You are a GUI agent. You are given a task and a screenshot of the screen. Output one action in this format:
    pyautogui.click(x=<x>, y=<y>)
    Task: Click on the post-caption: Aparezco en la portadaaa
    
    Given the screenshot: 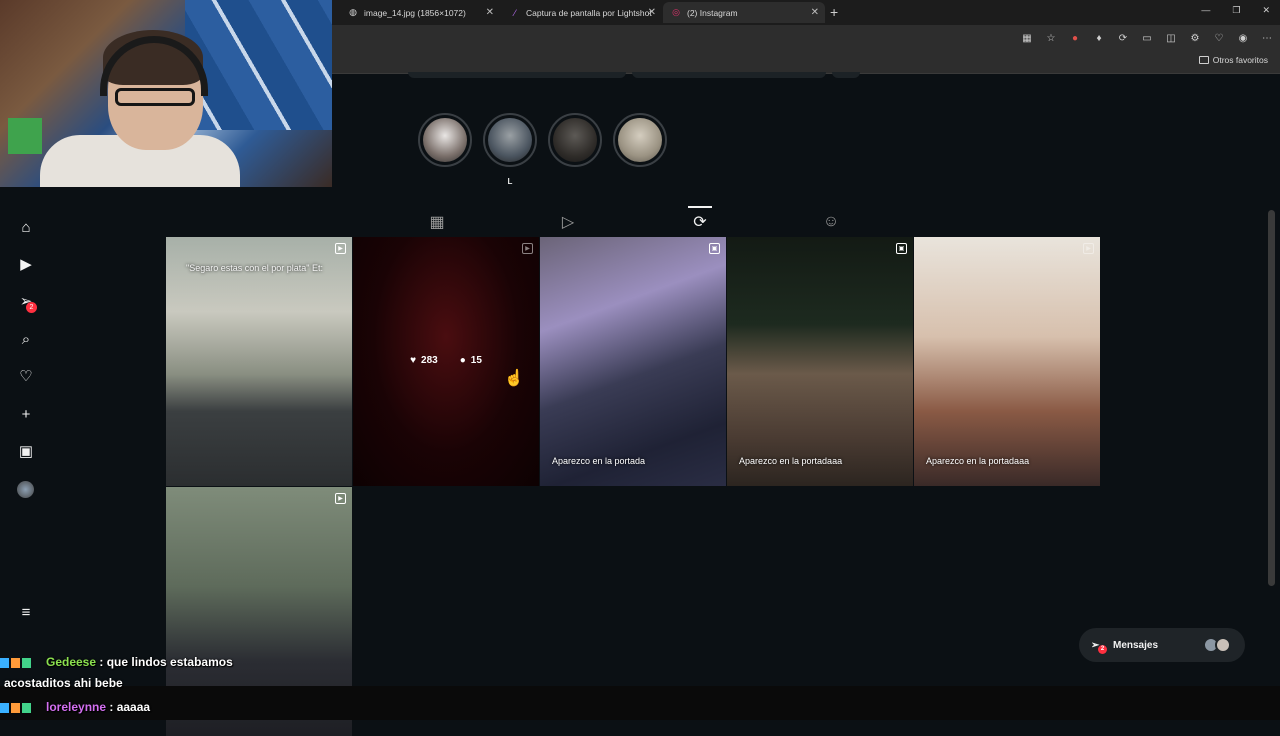 What is the action you would take?
    pyautogui.click(x=791, y=461)
    